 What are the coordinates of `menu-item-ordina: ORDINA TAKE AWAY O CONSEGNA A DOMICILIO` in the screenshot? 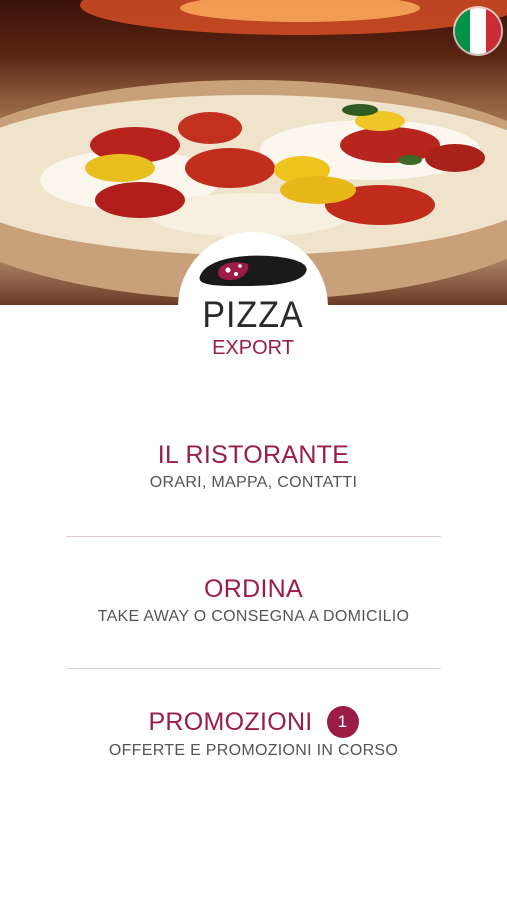 It's located at (253, 600).